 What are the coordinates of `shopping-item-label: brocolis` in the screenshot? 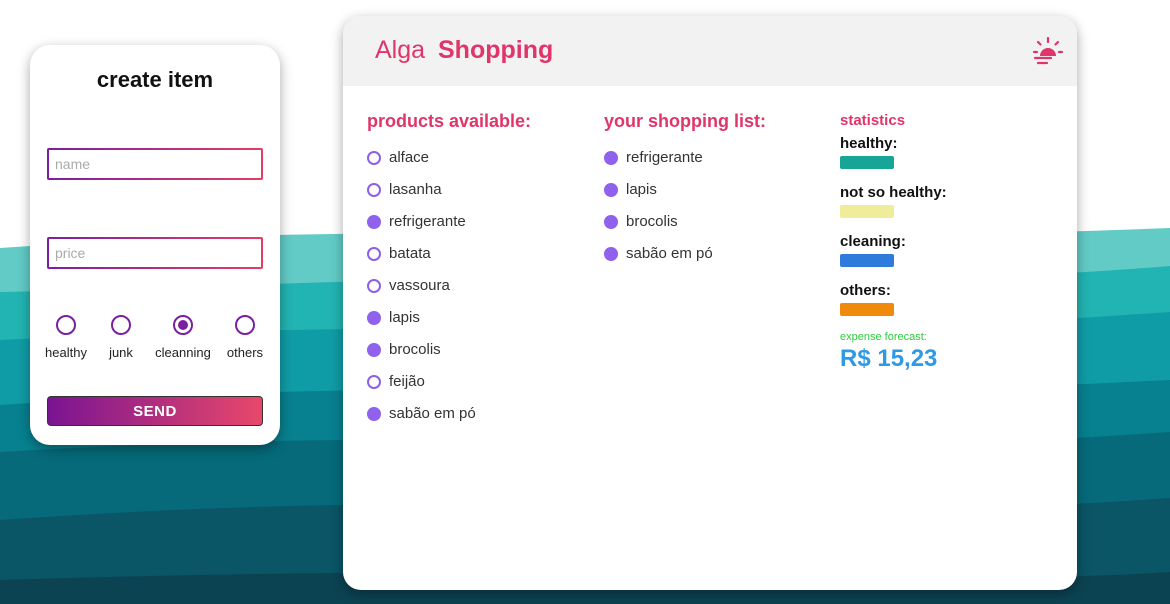 It's located at (652, 221).